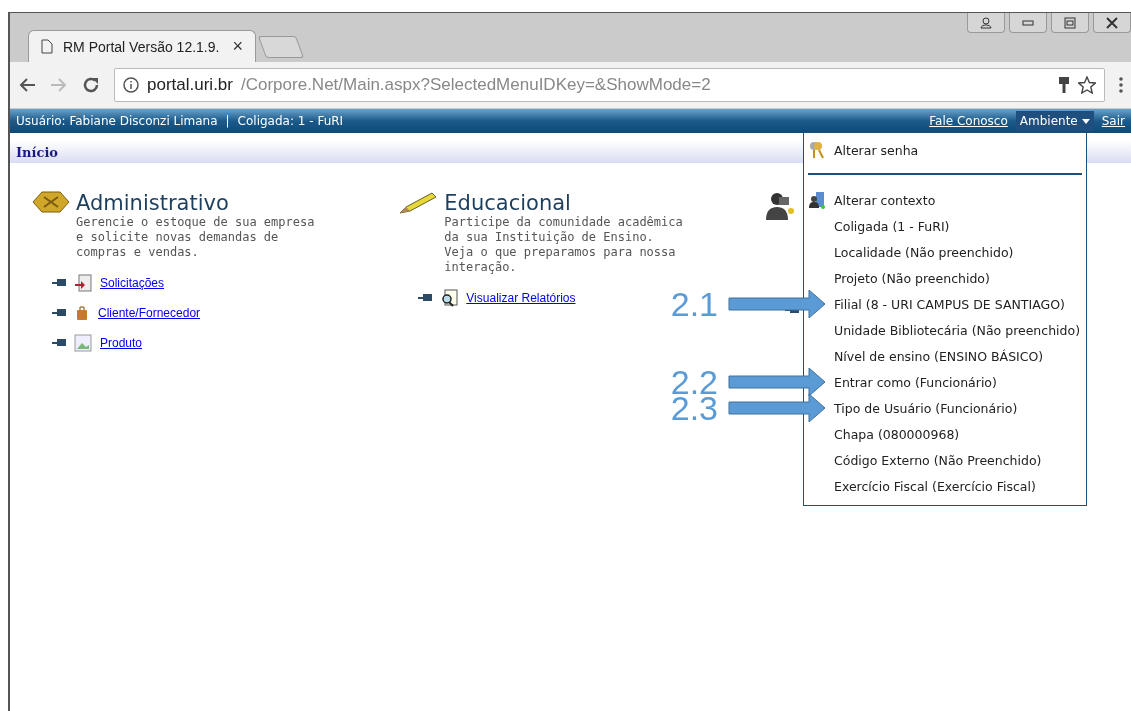  Describe the element at coordinates (897, 434) in the screenshot. I see `menu-item: Chapa (080000968)` at that location.